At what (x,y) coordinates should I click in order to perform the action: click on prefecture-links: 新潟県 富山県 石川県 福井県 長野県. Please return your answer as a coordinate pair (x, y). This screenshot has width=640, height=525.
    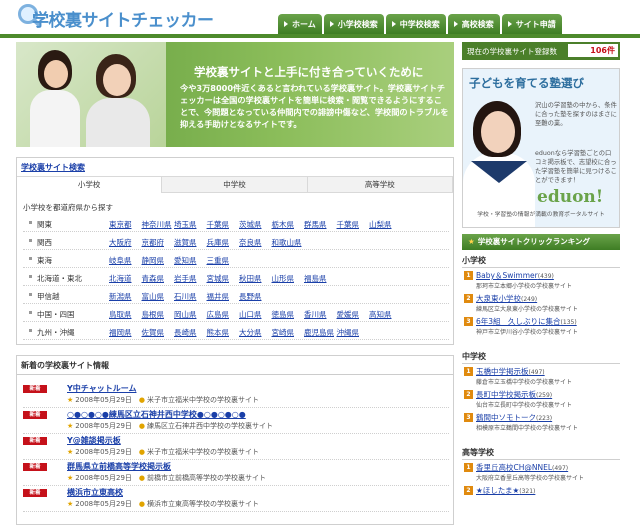
    Looking at the image, I should click on (190, 296).